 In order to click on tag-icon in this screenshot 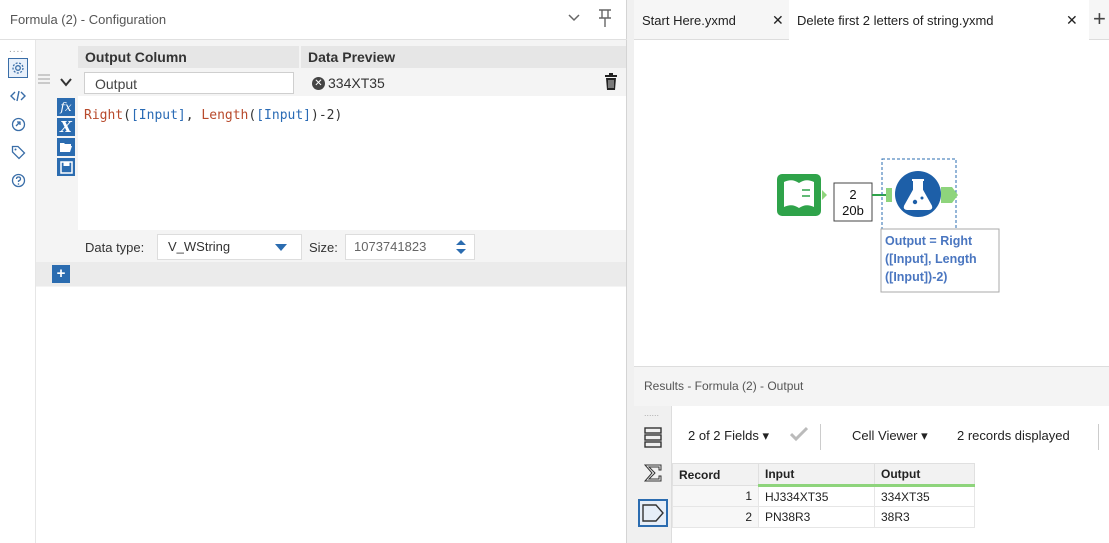, I will do `click(18, 152)`.